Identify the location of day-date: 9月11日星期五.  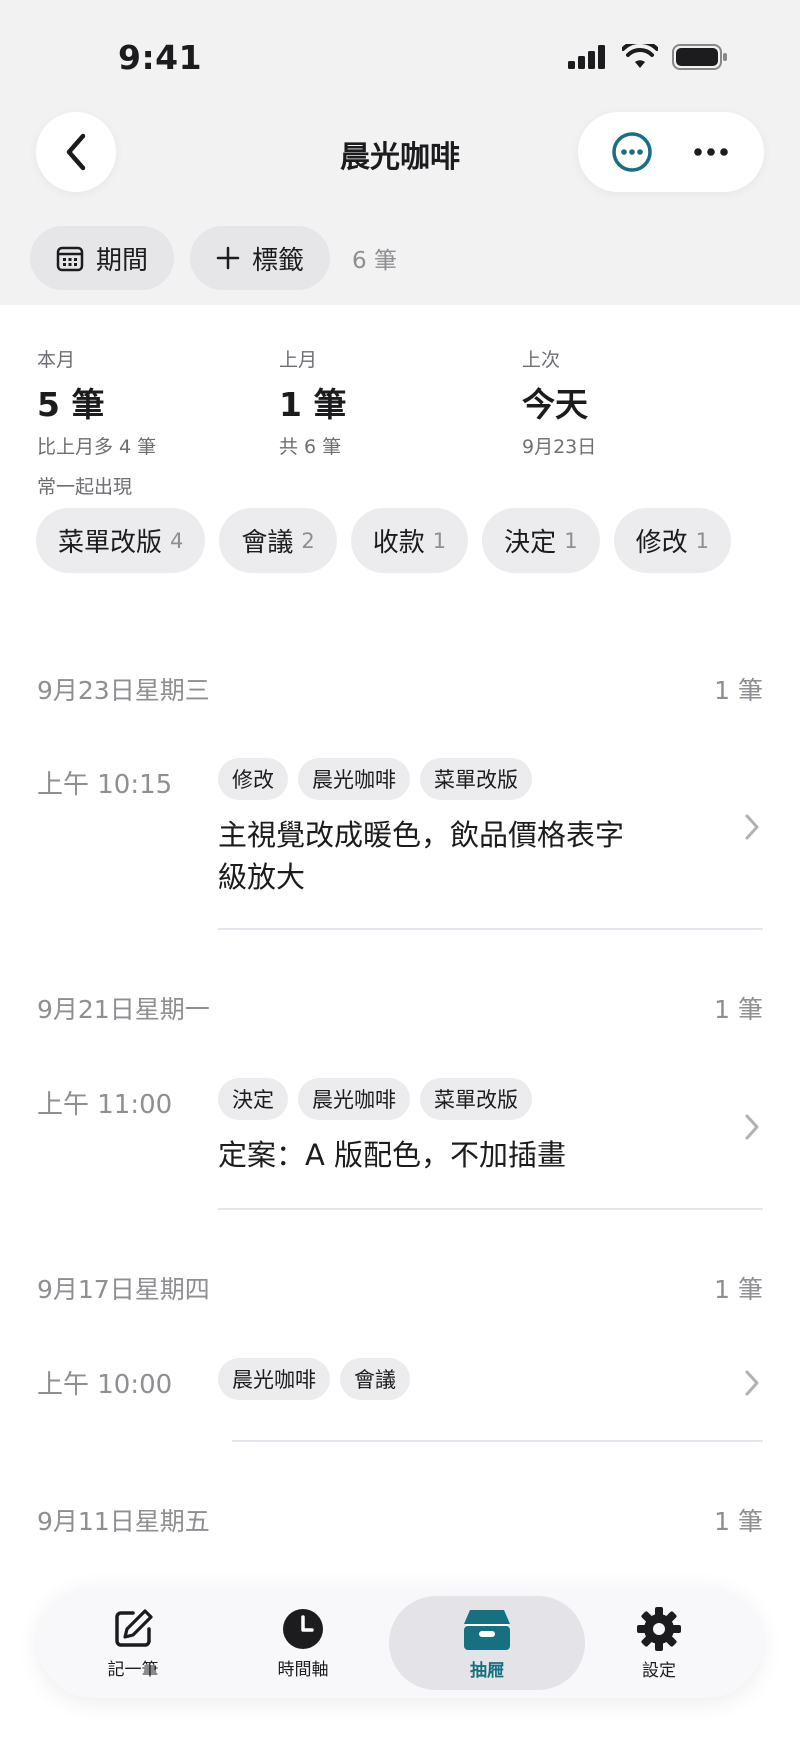
(123, 1521).